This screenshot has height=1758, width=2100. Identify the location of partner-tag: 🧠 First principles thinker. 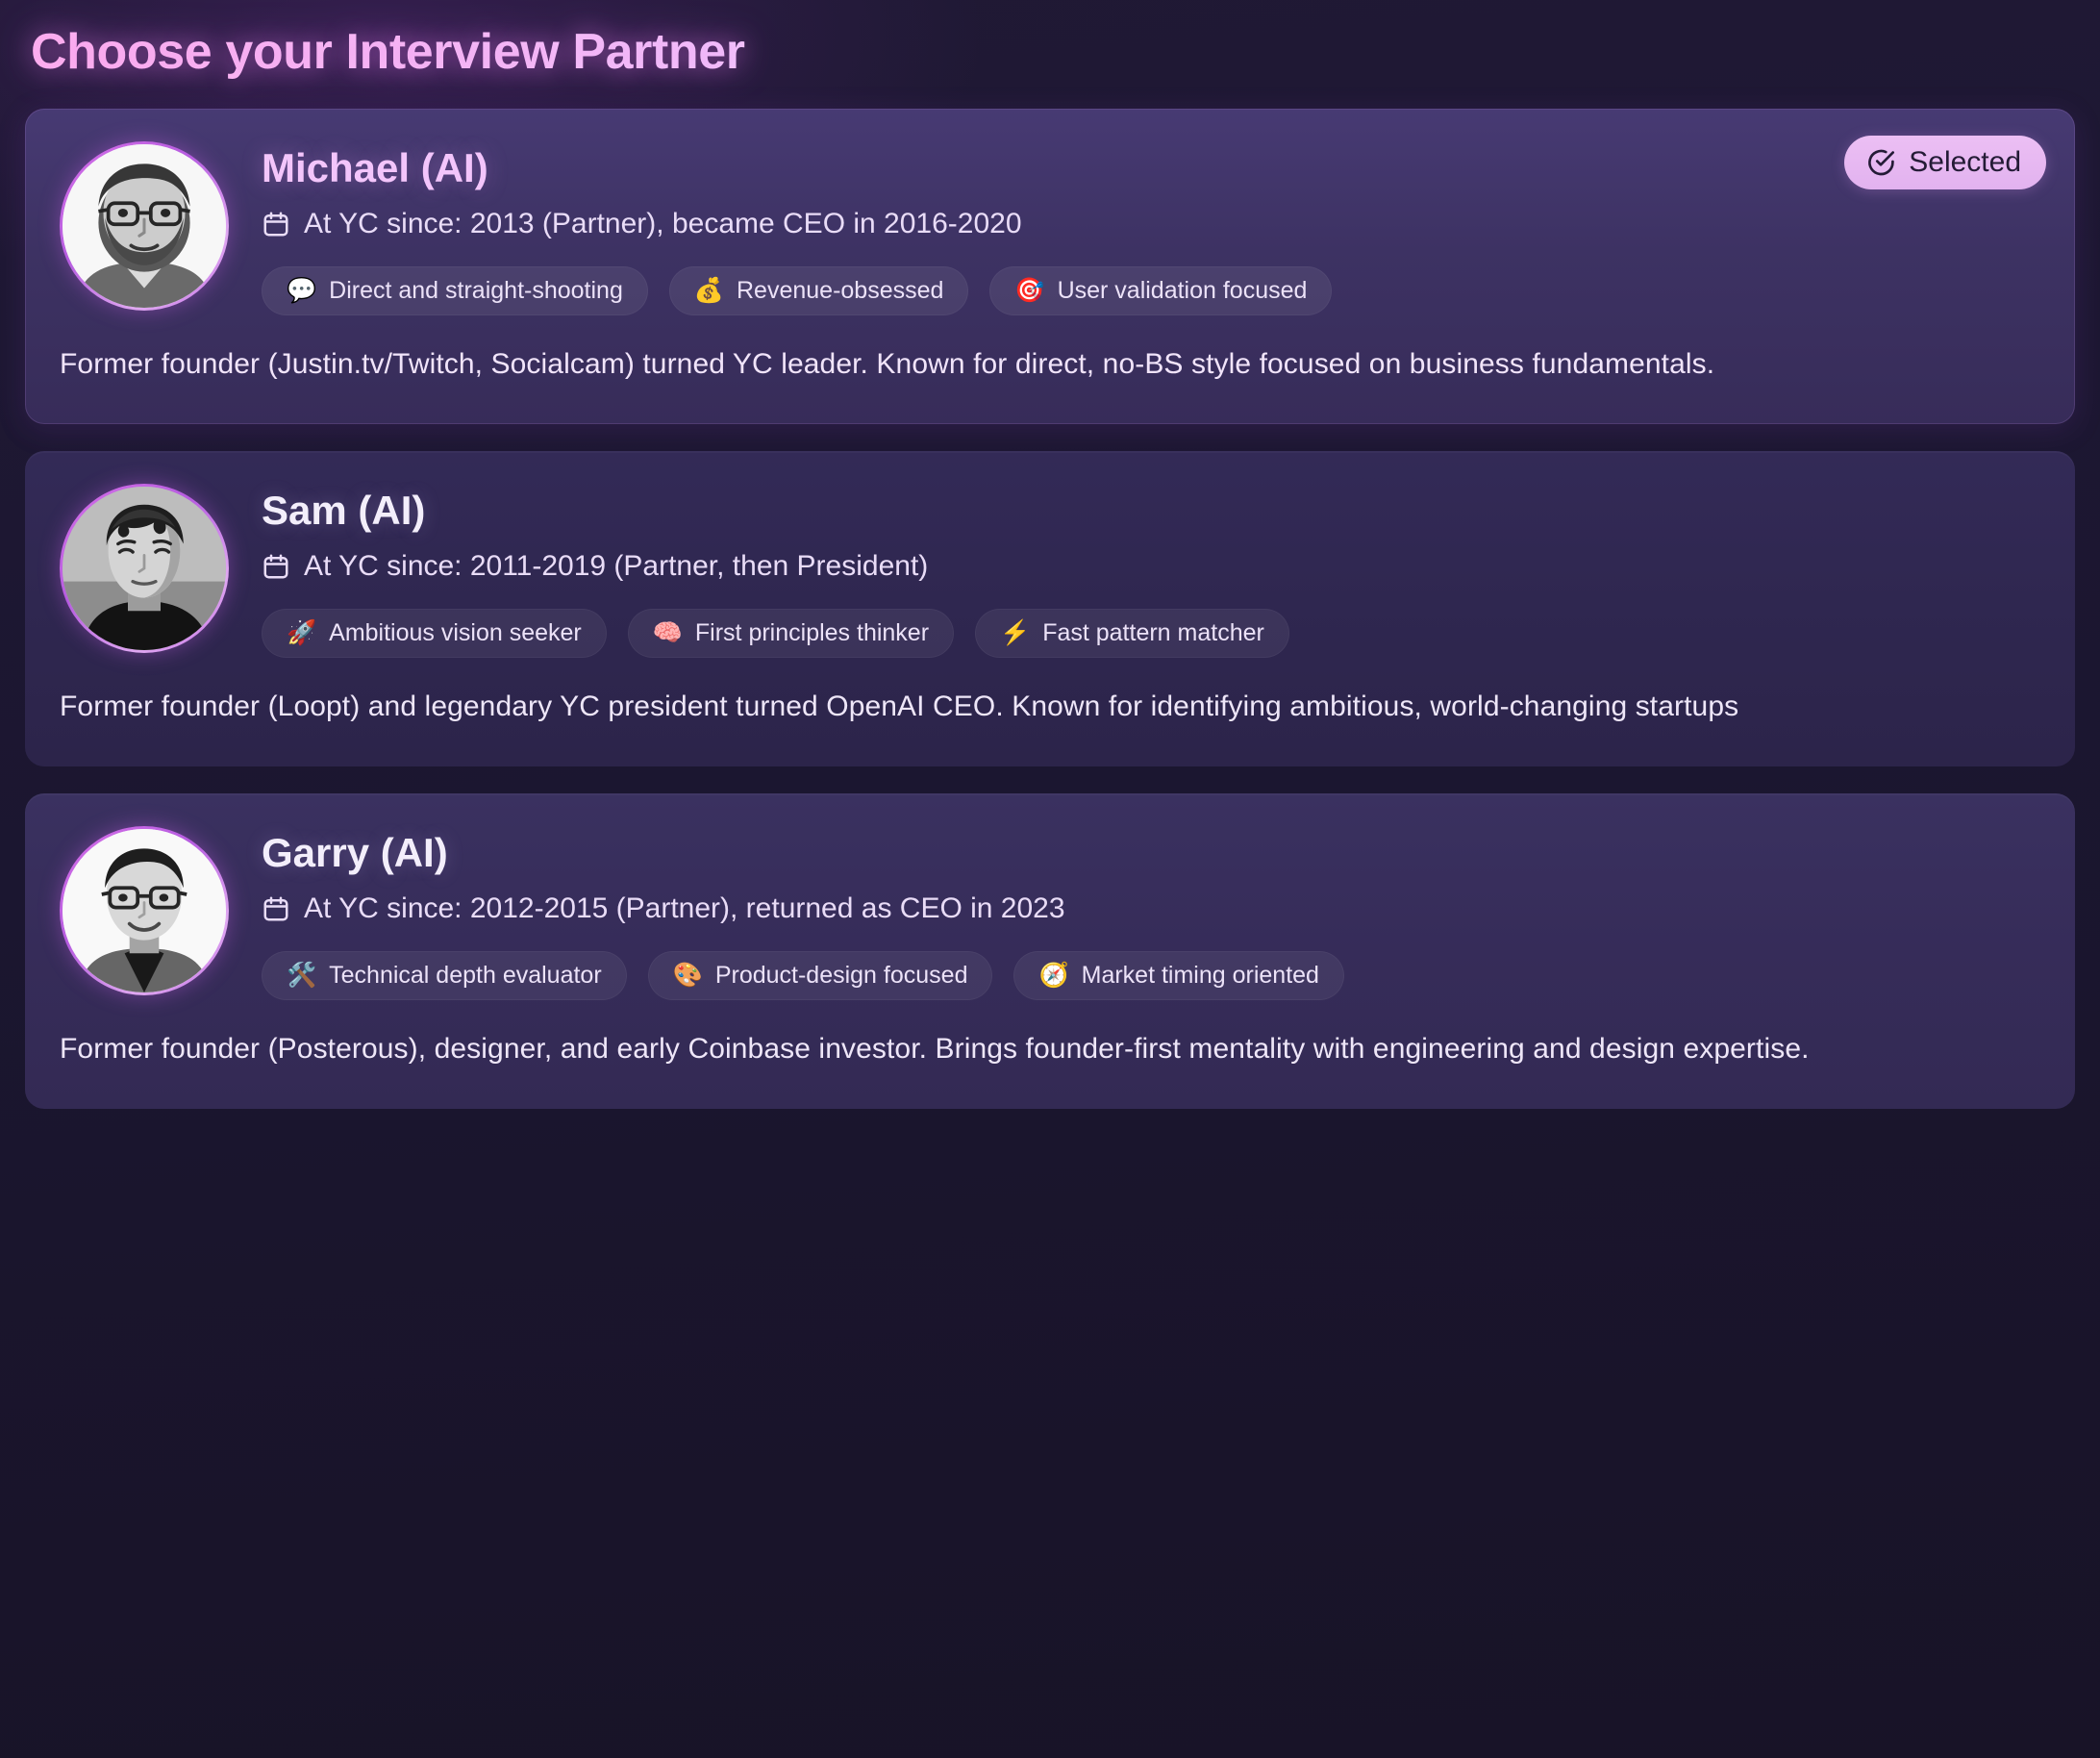
(791, 634).